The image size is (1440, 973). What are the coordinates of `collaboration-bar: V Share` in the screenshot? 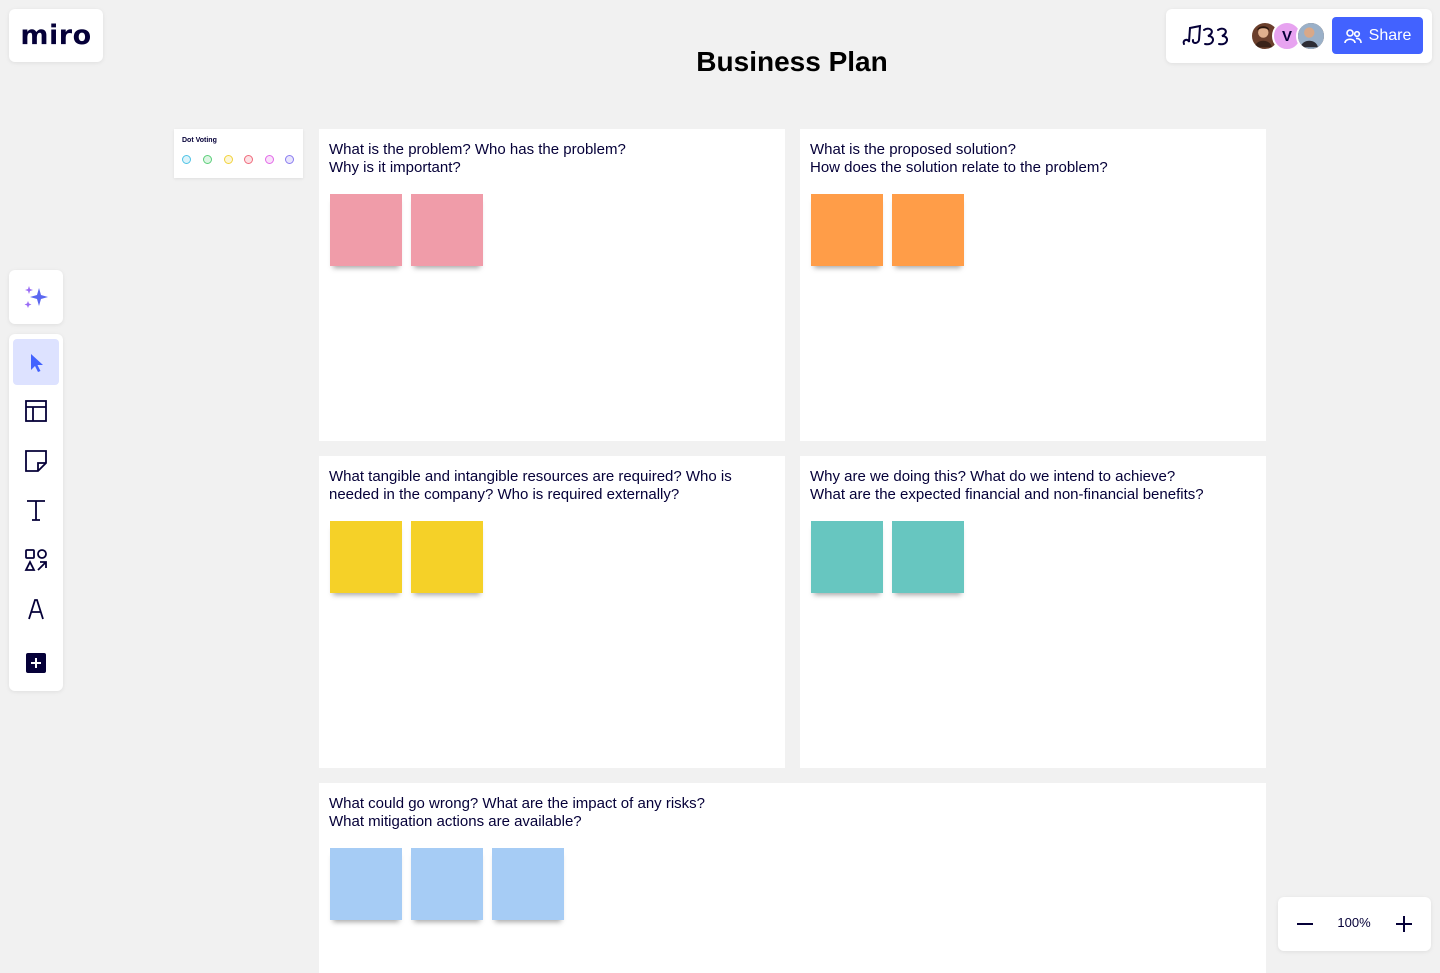 It's located at (1299, 36).